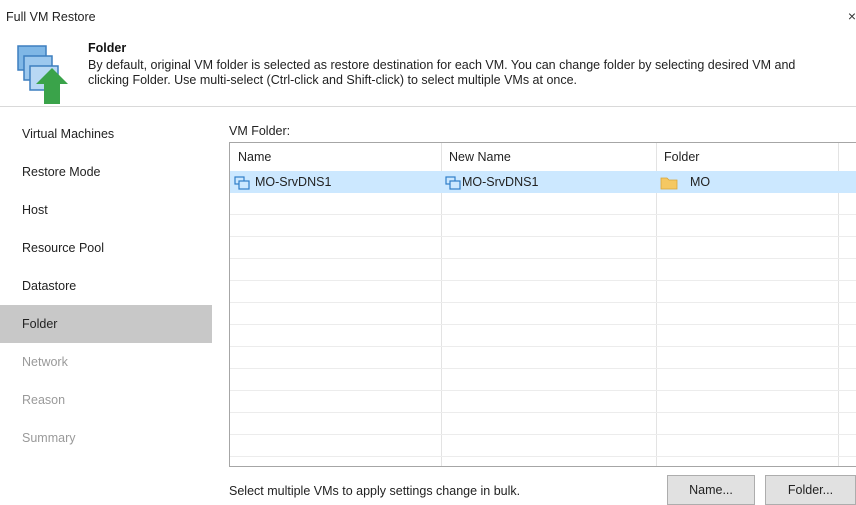 The image size is (856, 505). What do you see at coordinates (293, 182) in the screenshot?
I see `vm-name: MO-SrvDNS1` at bounding box center [293, 182].